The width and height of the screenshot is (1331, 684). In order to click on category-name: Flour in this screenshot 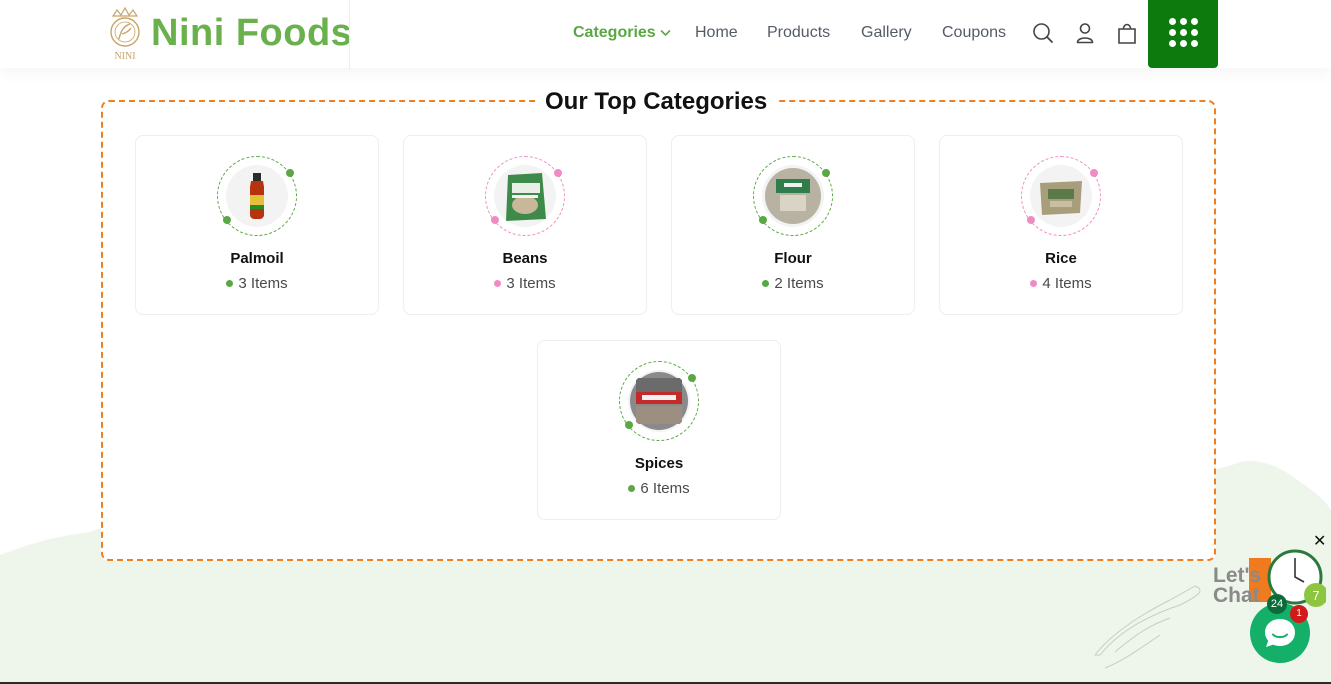, I will do `click(793, 258)`.